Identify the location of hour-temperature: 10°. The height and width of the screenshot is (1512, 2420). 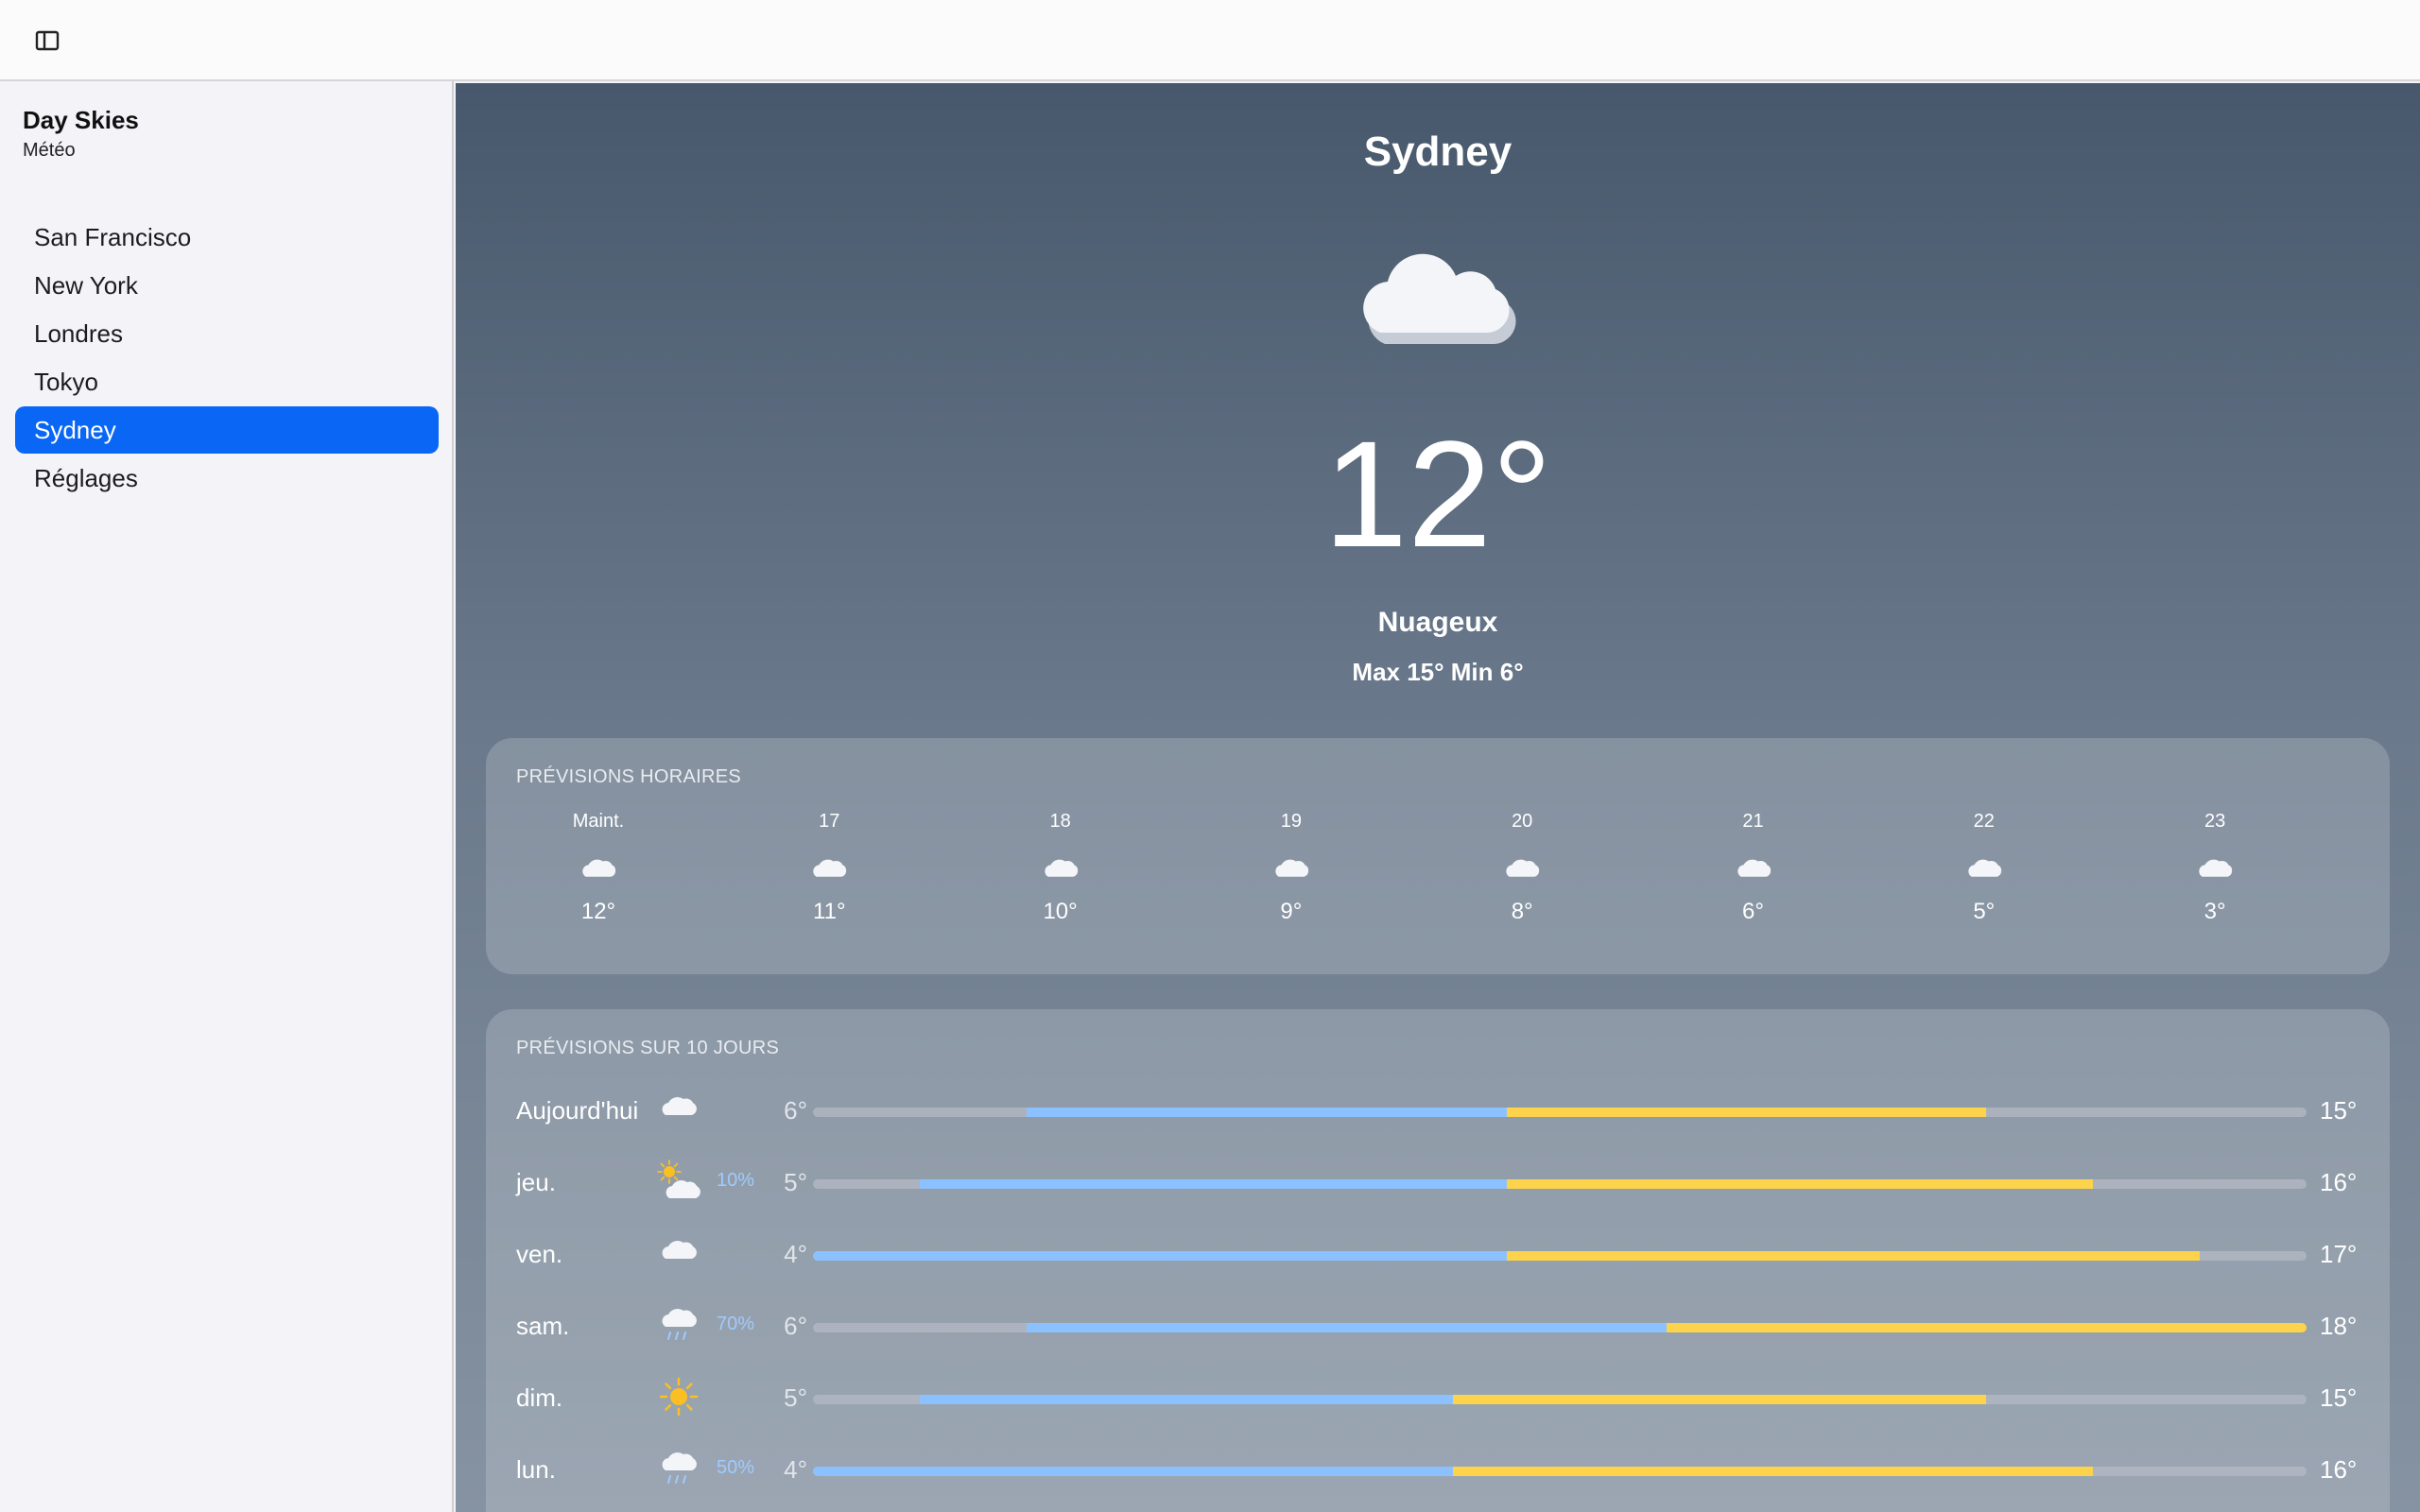
(1060, 911).